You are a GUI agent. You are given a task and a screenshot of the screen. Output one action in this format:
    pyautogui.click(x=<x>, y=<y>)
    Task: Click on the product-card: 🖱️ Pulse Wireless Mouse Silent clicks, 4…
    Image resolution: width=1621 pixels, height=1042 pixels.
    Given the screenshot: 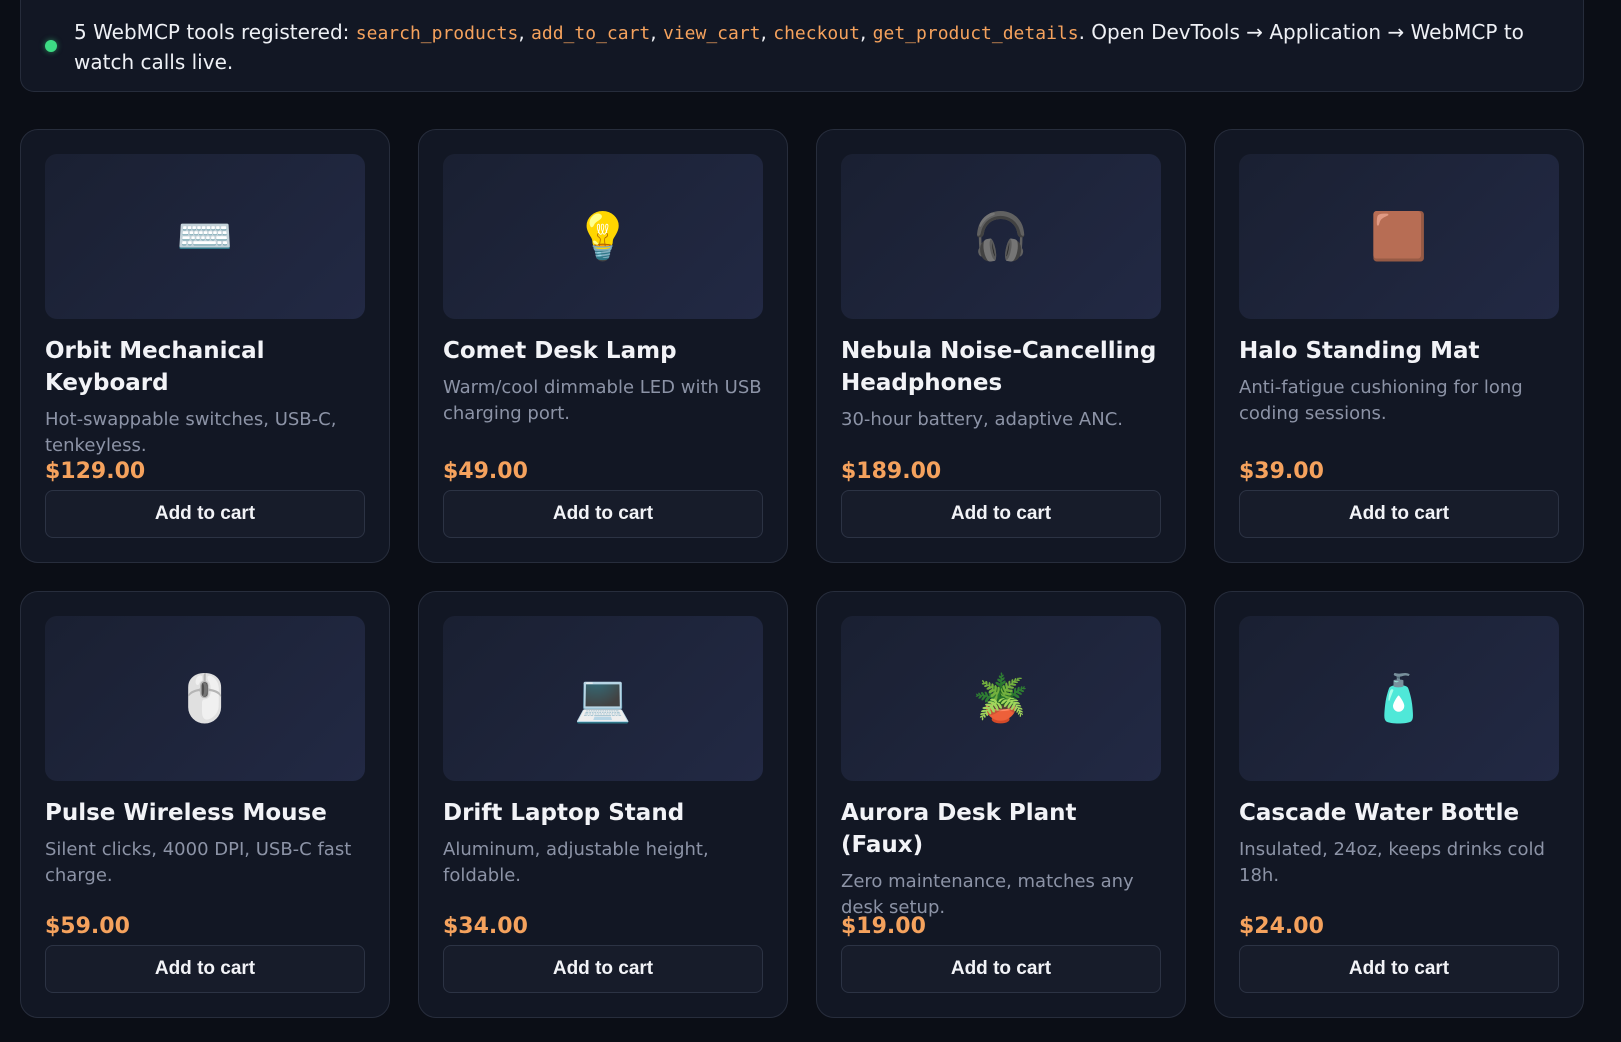 What is the action you would take?
    pyautogui.click(x=205, y=804)
    